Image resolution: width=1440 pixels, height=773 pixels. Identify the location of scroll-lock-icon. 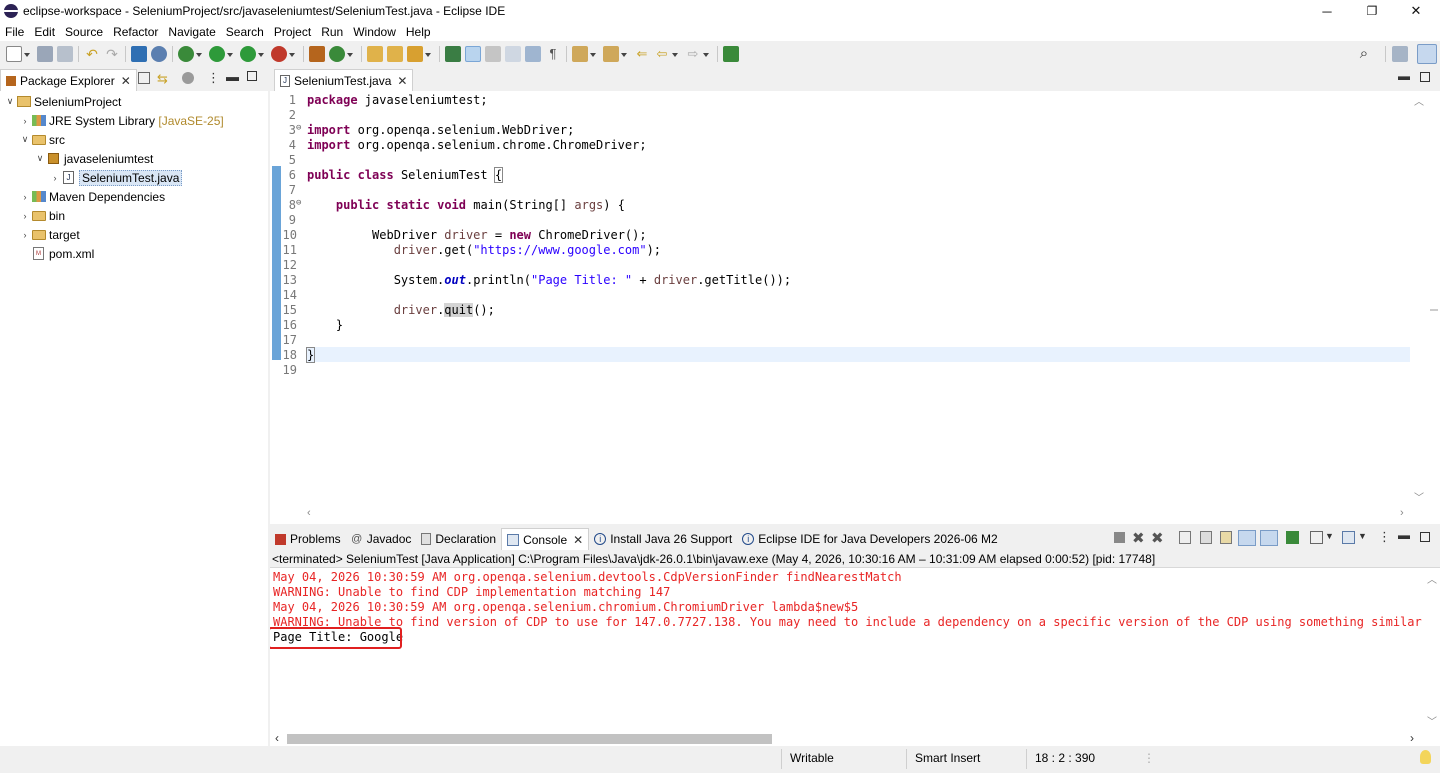
(1206, 537).